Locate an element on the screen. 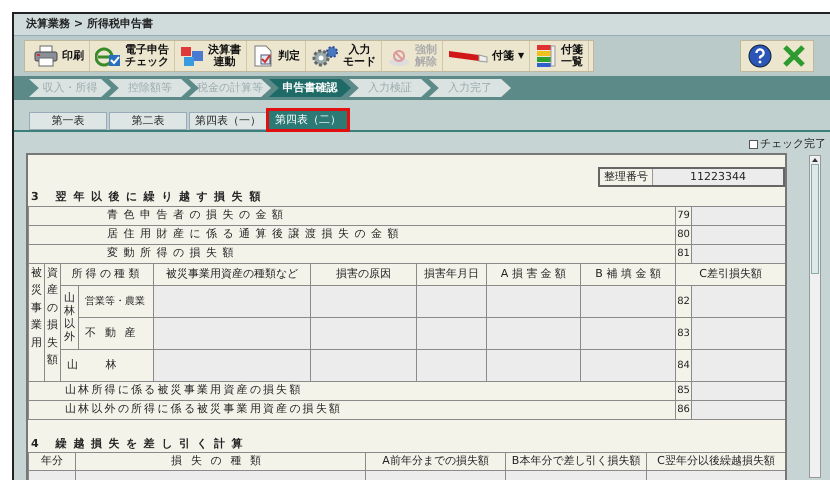  tab: 第四表（二） is located at coordinates (308, 120).